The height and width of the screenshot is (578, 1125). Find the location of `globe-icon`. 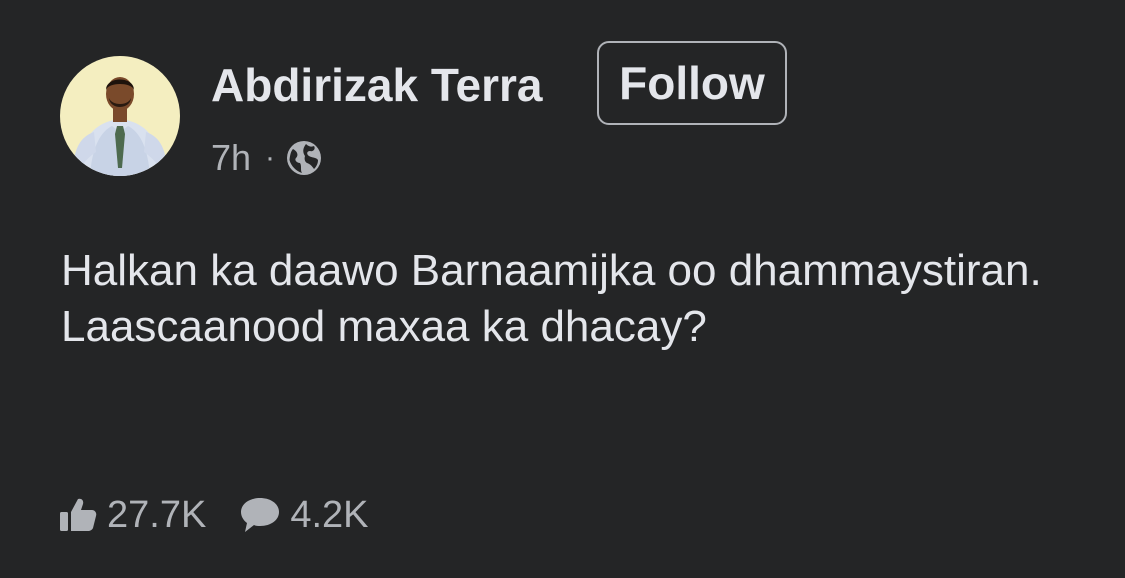

globe-icon is located at coordinates (304, 158).